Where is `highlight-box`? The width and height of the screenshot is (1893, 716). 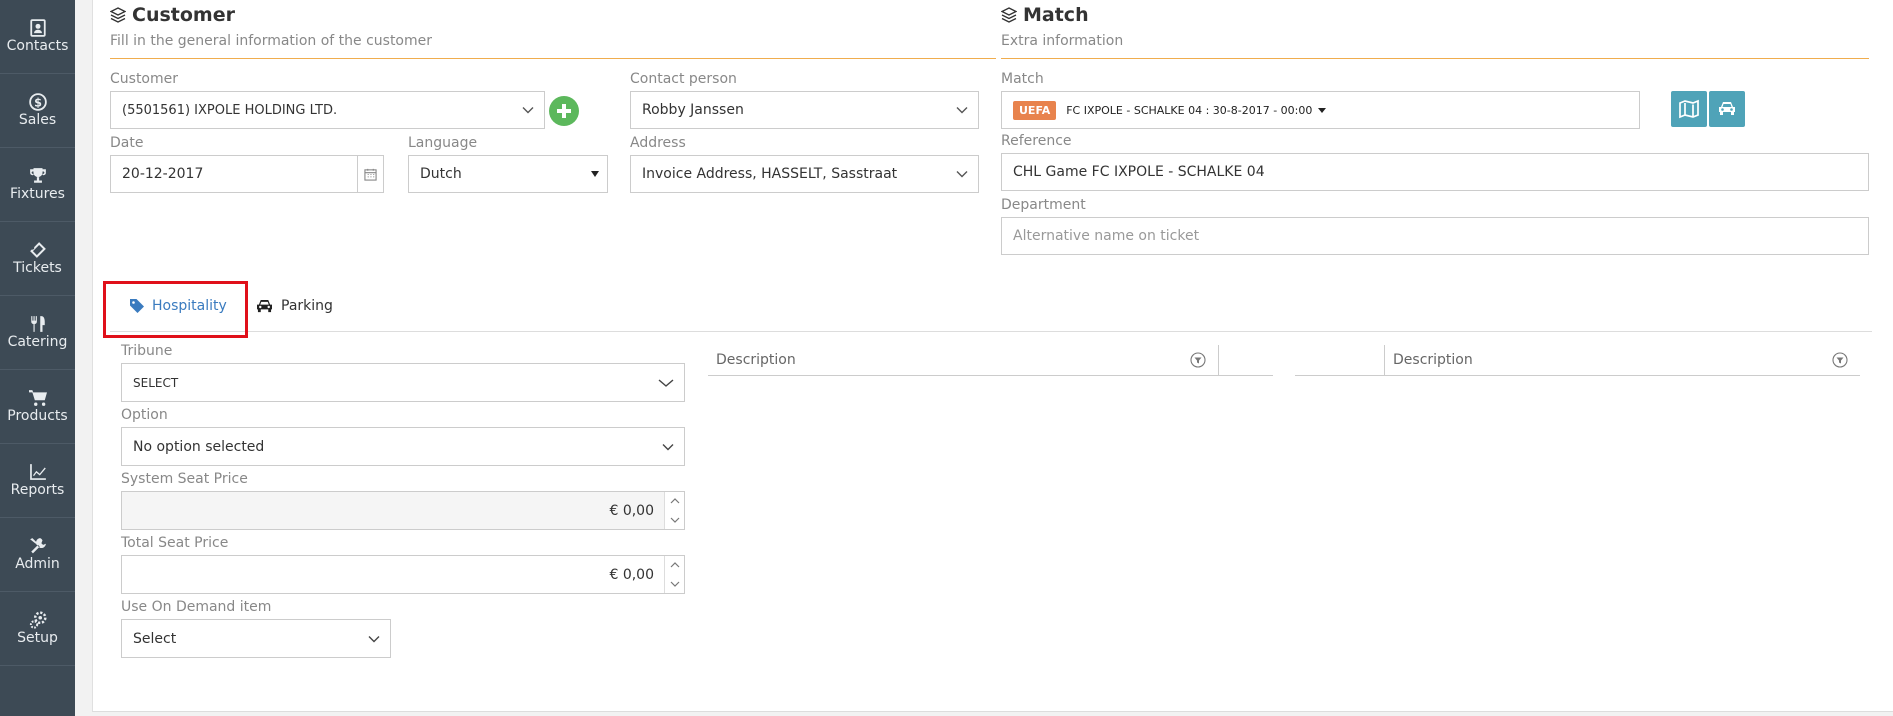
highlight-box is located at coordinates (175, 309).